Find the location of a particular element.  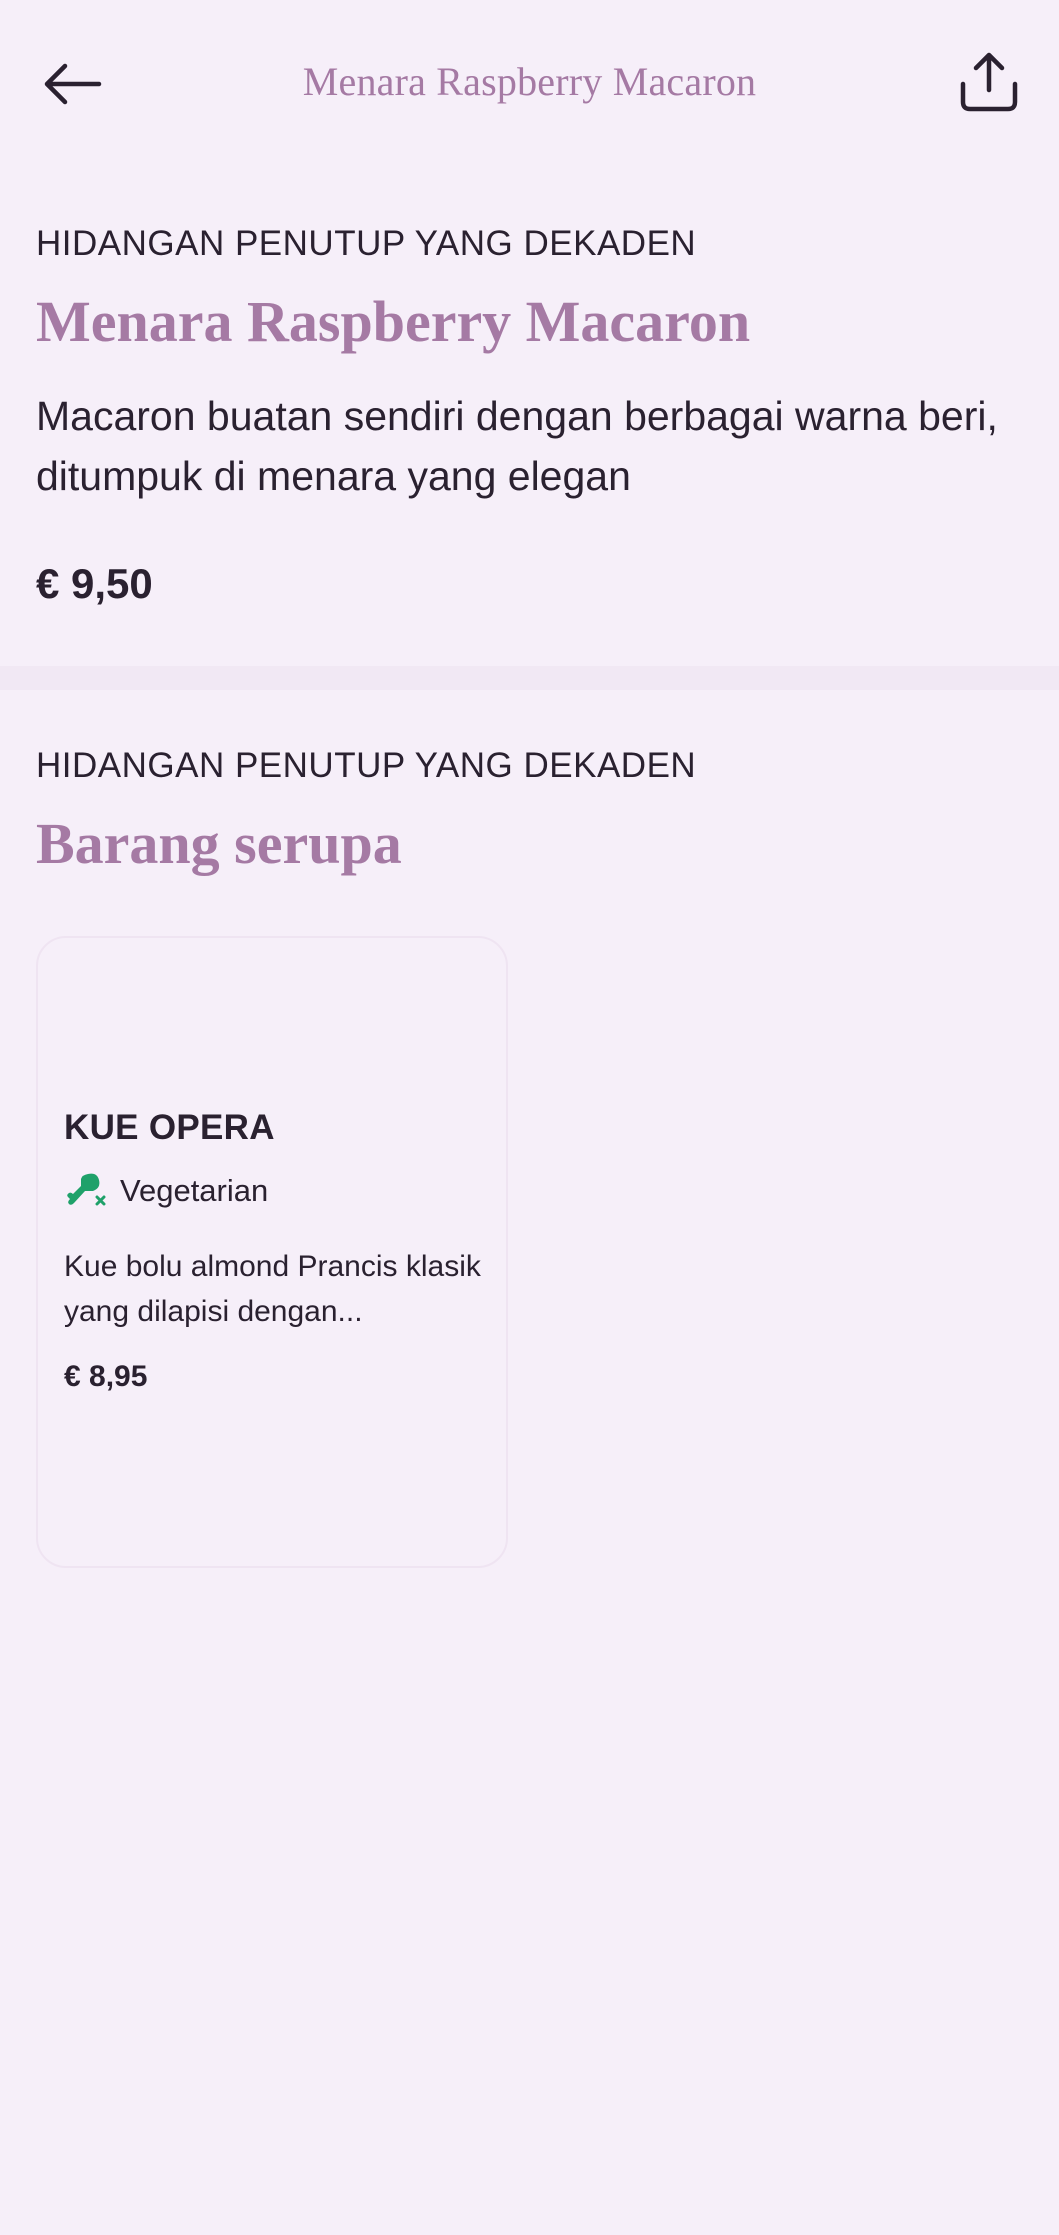

similar-heading: Barang serupa is located at coordinates (219, 843).